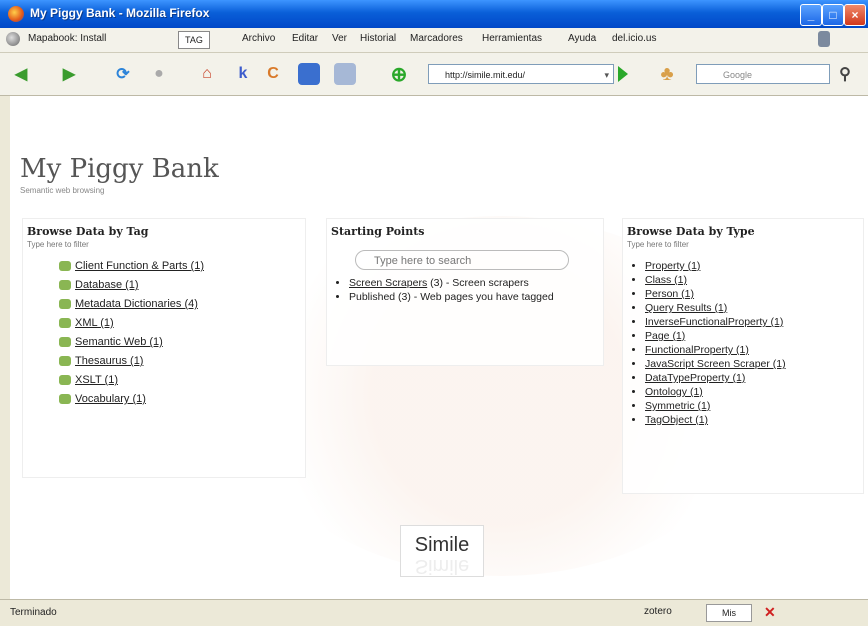 This screenshot has height=626, width=868. I want to click on forward-arrow-icon: ▶, so click(69, 74).